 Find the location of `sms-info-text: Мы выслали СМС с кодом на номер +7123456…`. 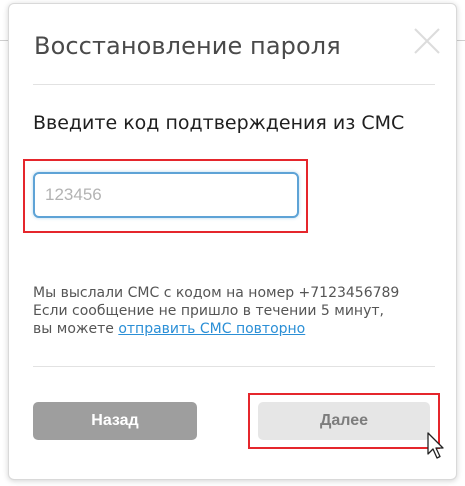

sms-info-text: Мы выслали СМС с кодом на номер +7123456… is located at coordinates (238, 311).